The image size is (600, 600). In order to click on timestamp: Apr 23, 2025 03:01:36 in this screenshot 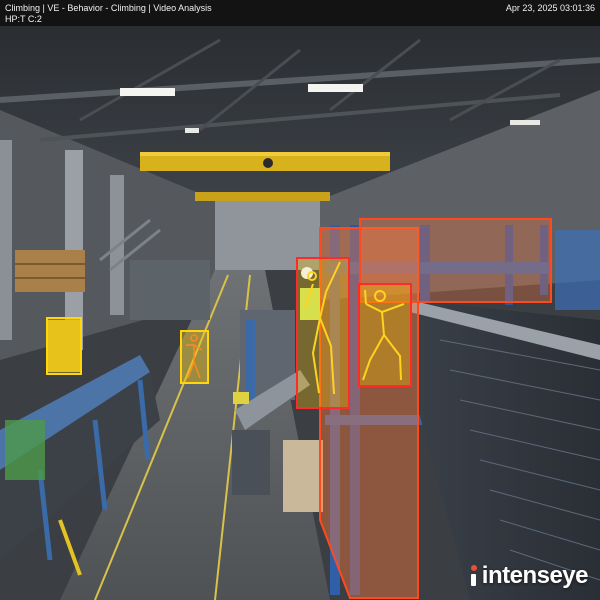, I will do `click(550, 8)`.